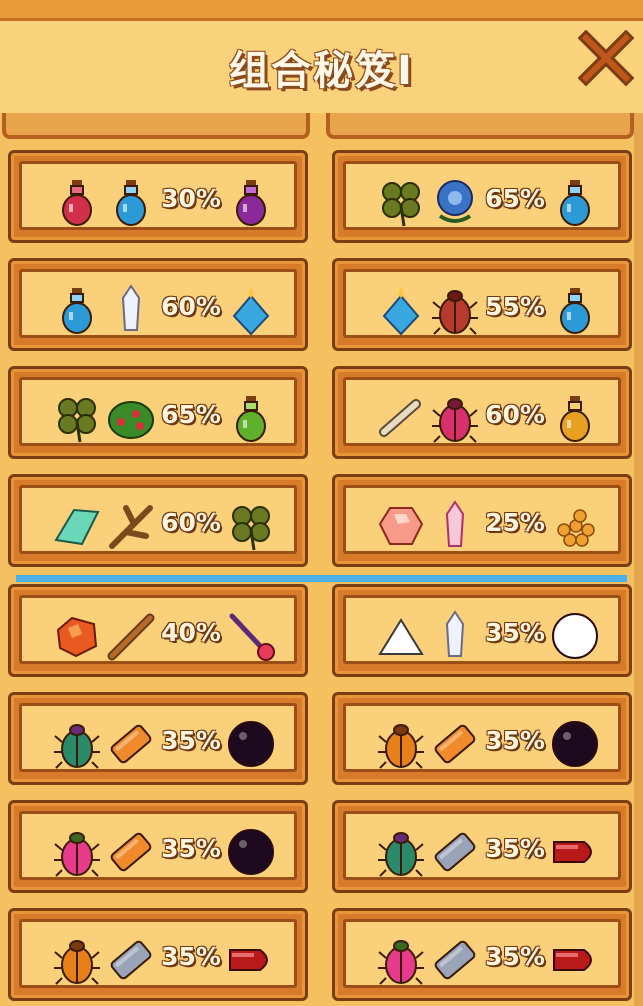 The height and width of the screenshot is (1006, 643). What do you see at coordinates (638, 559) in the screenshot?
I see `scrollbar` at bounding box center [638, 559].